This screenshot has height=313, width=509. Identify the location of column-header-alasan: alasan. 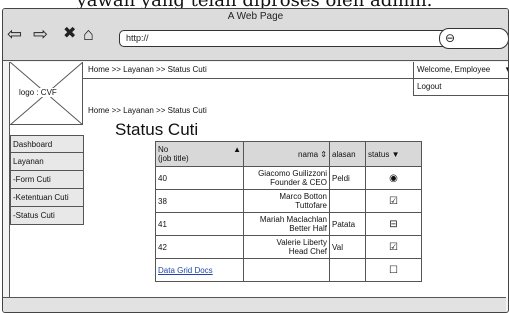
(347, 154).